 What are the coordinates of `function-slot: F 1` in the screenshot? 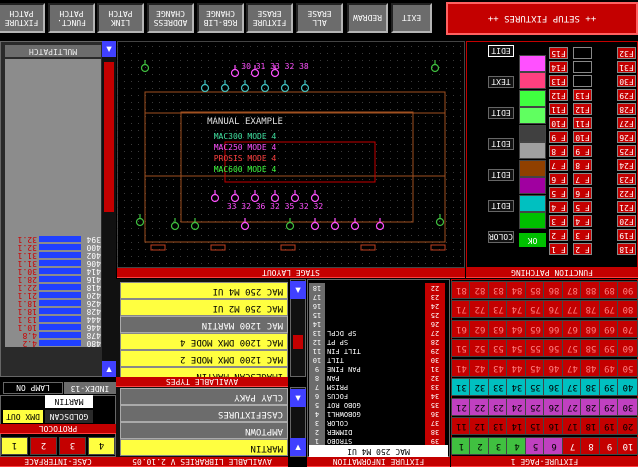 It's located at (558, 249).